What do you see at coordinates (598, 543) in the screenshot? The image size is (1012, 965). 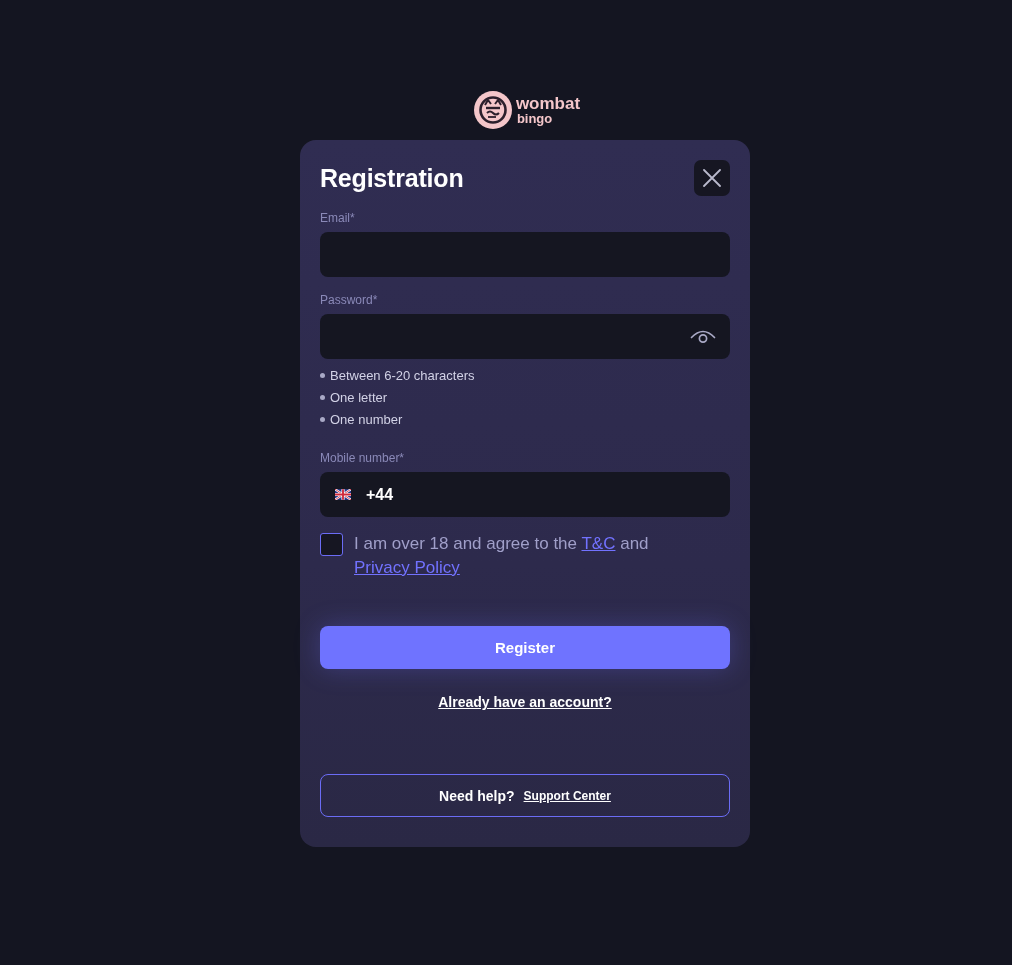 I see `consent-link: T&C` at bounding box center [598, 543].